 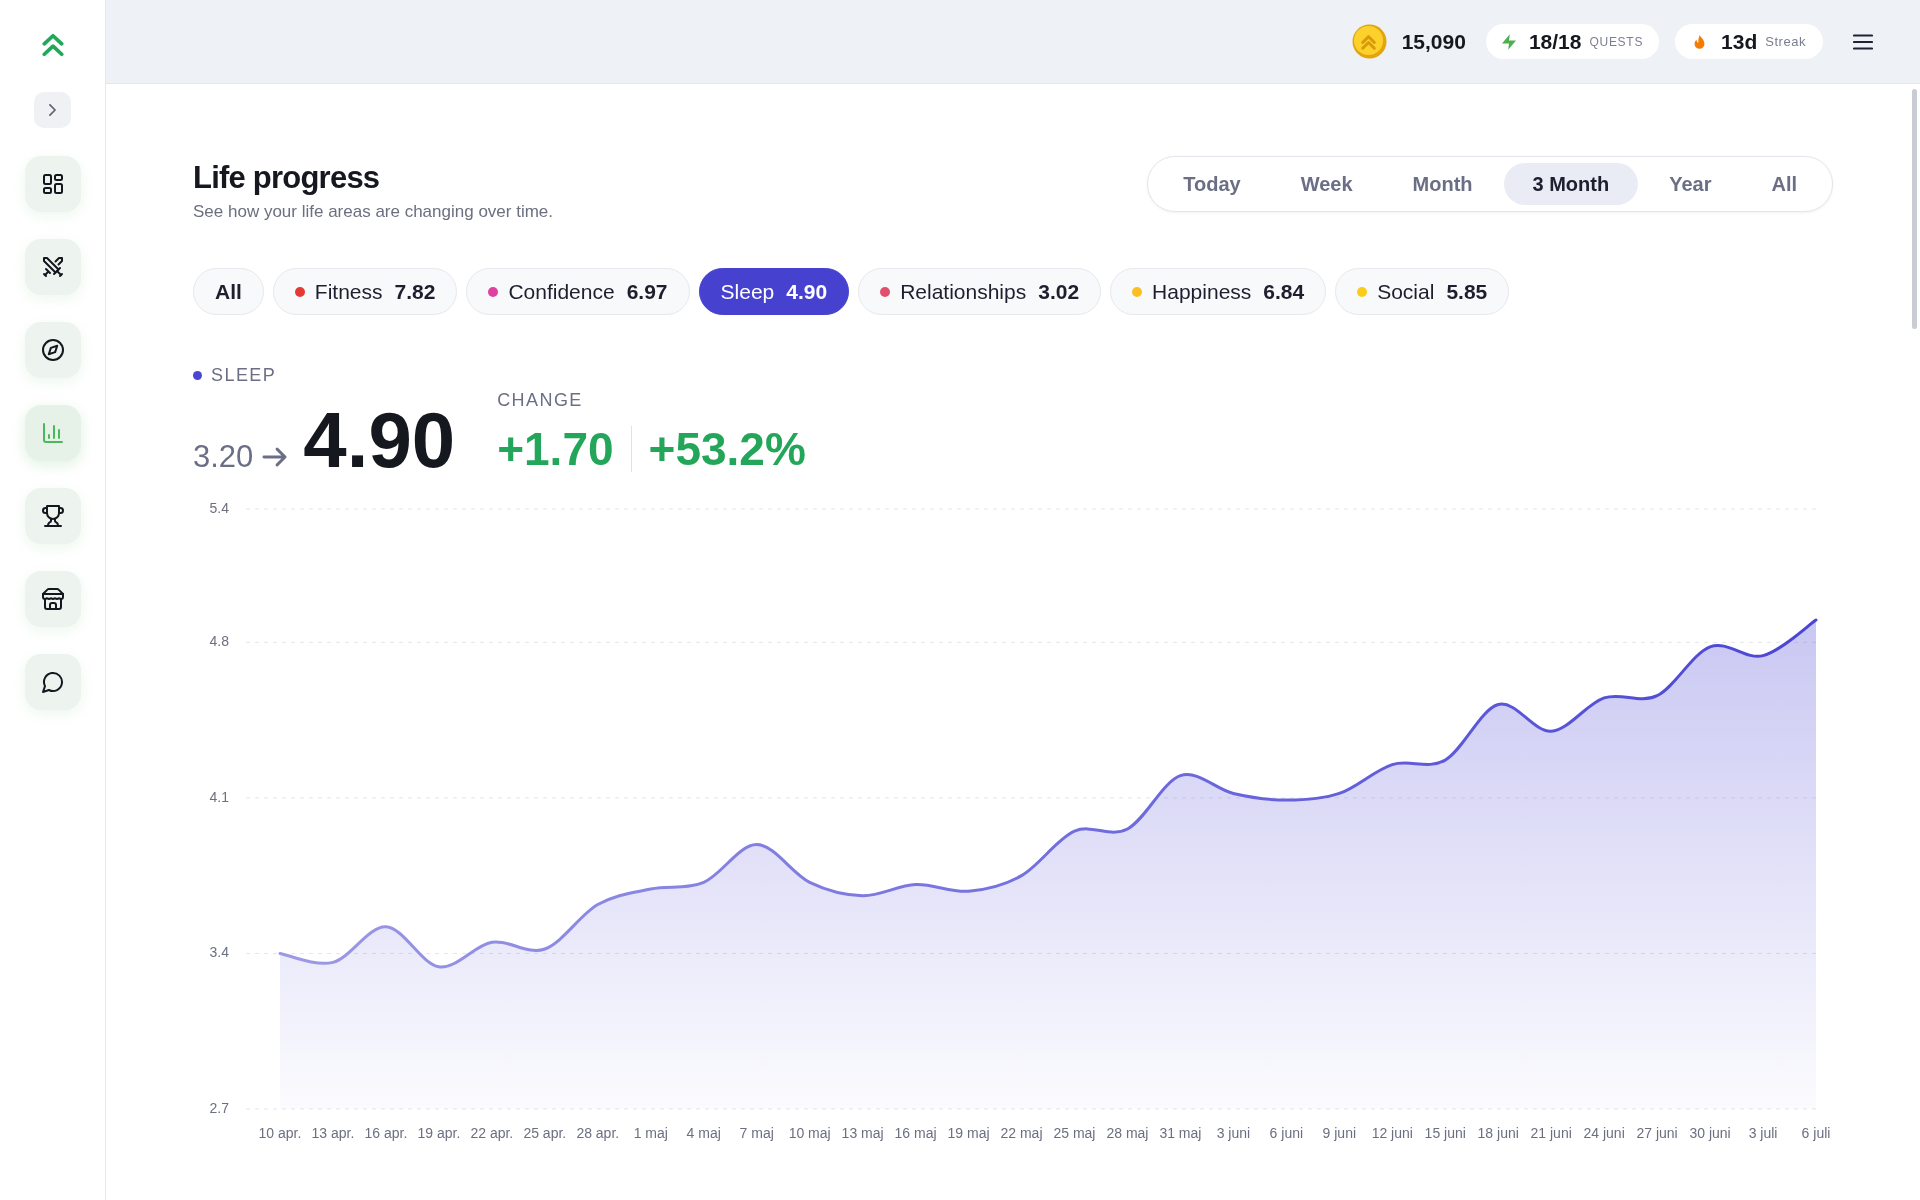 What do you see at coordinates (386, 1132) in the screenshot?
I see `x-axis-label: 16 apr.` at bounding box center [386, 1132].